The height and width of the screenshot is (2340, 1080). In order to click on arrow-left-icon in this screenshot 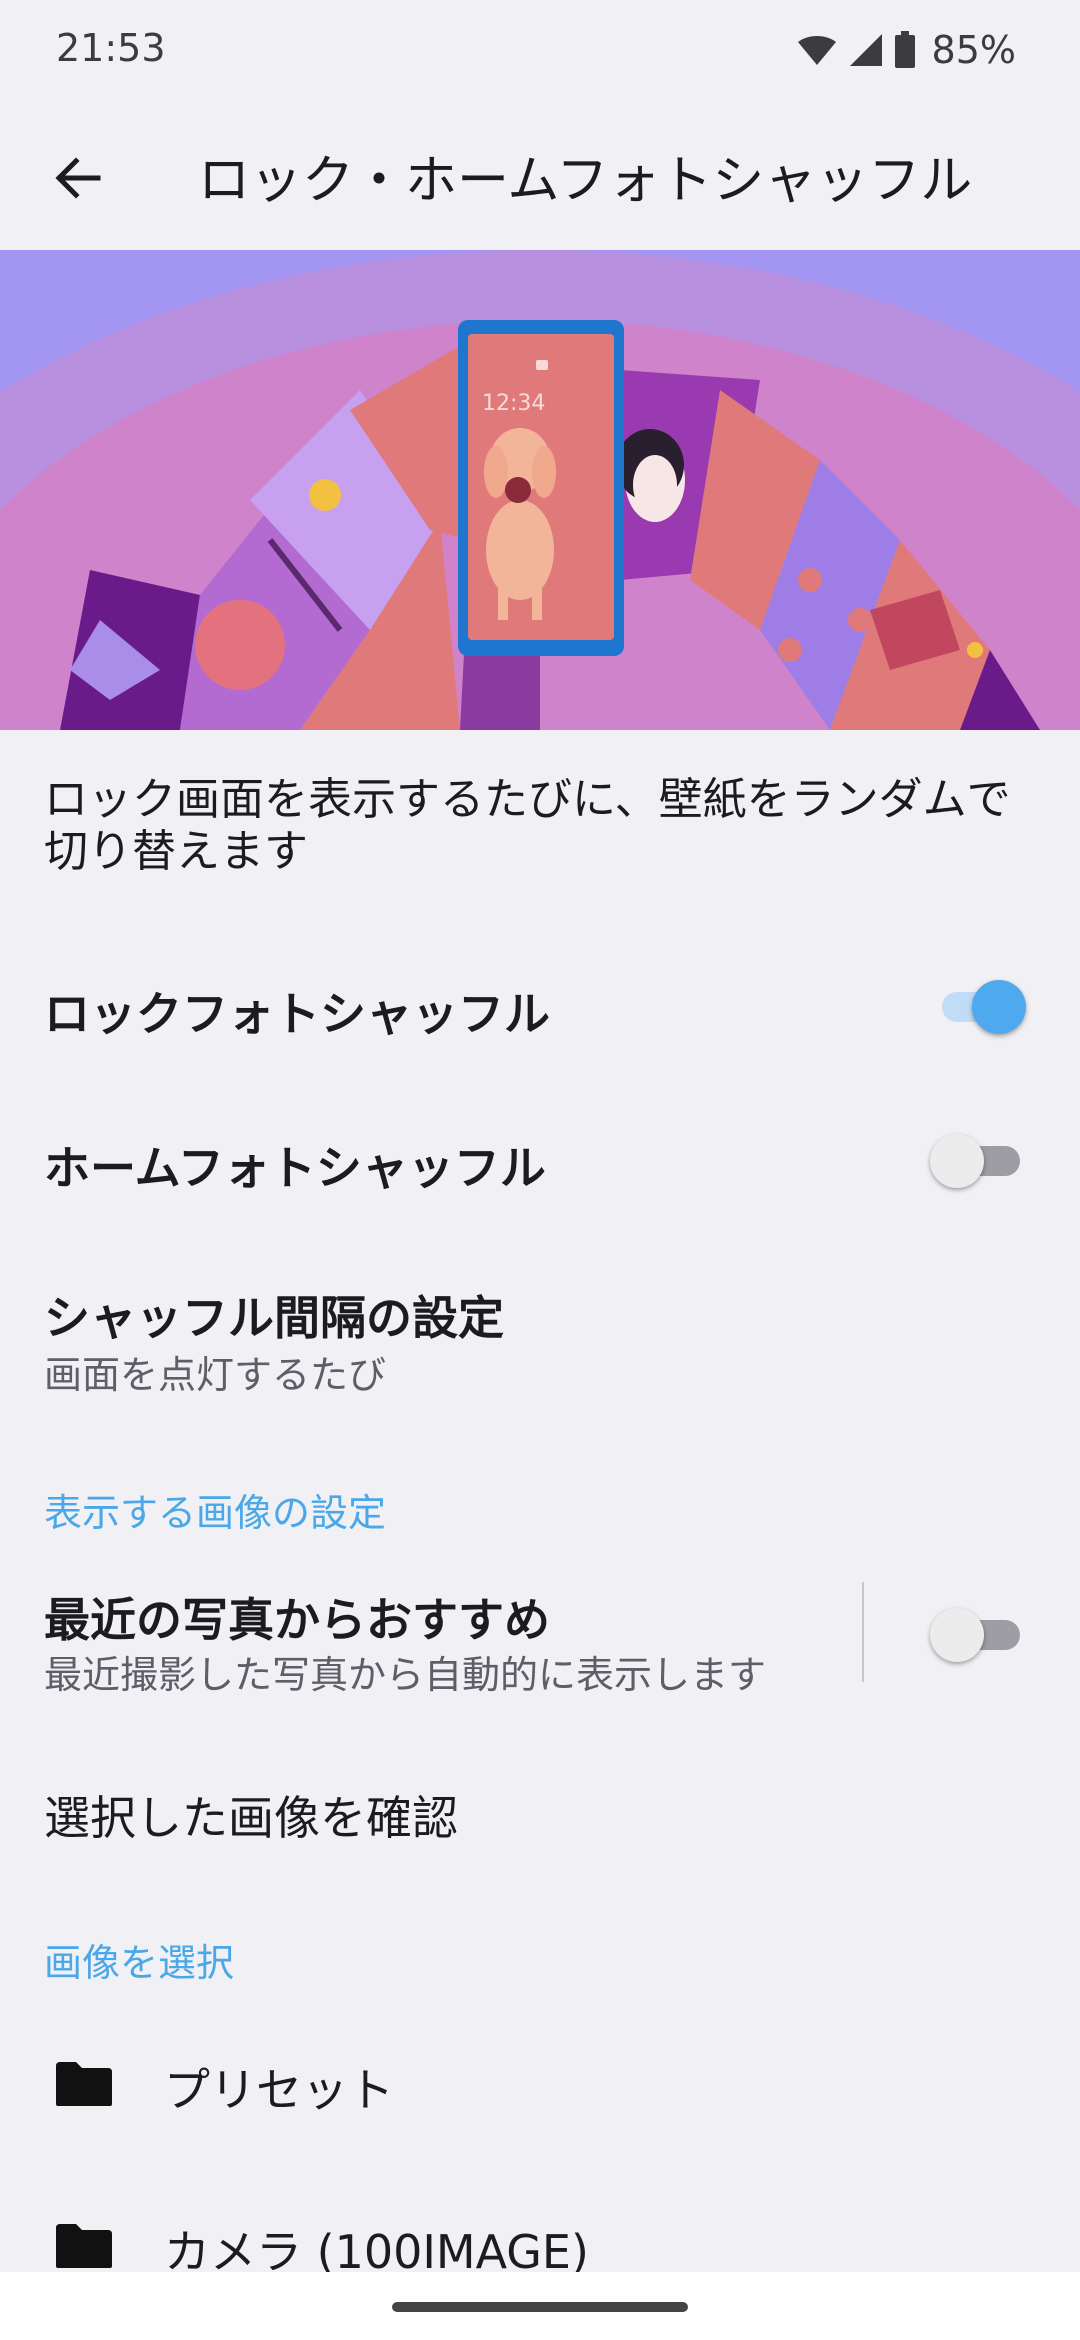, I will do `click(78, 178)`.